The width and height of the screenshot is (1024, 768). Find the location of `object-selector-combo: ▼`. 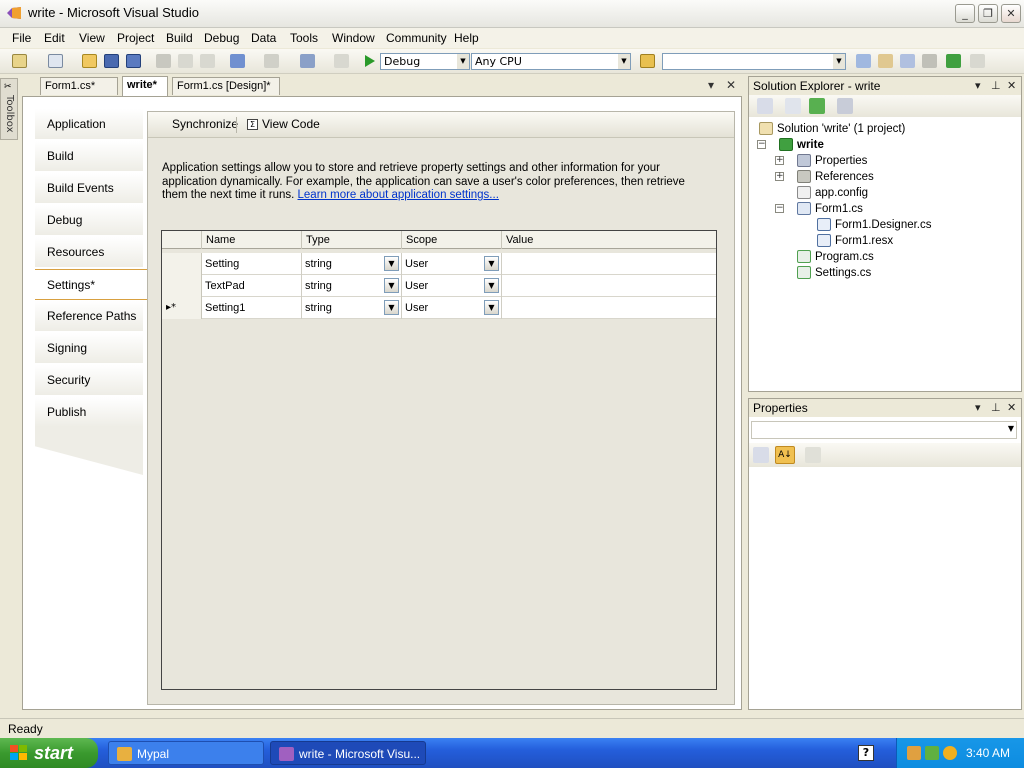

object-selector-combo: ▼ is located at coordinates (884, 430).